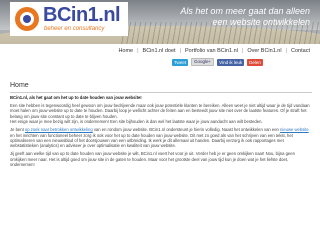 Image resolution: width=320 pixels, height=240 pixels. Describe the element at coordinates (27, 19) in the screenshot. I see `logo-mark-icon` at that location.